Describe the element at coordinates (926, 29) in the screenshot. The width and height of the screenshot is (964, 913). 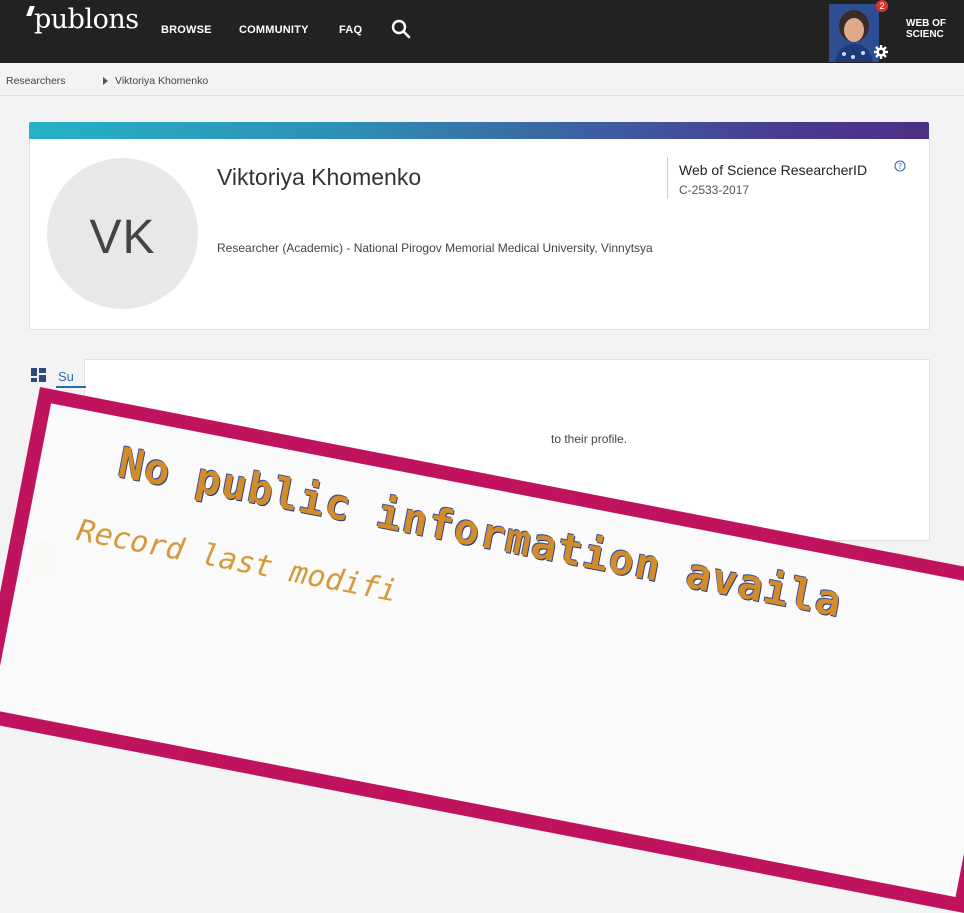
I see `web-of-science-link: WEB OF SCIENC` at that location.